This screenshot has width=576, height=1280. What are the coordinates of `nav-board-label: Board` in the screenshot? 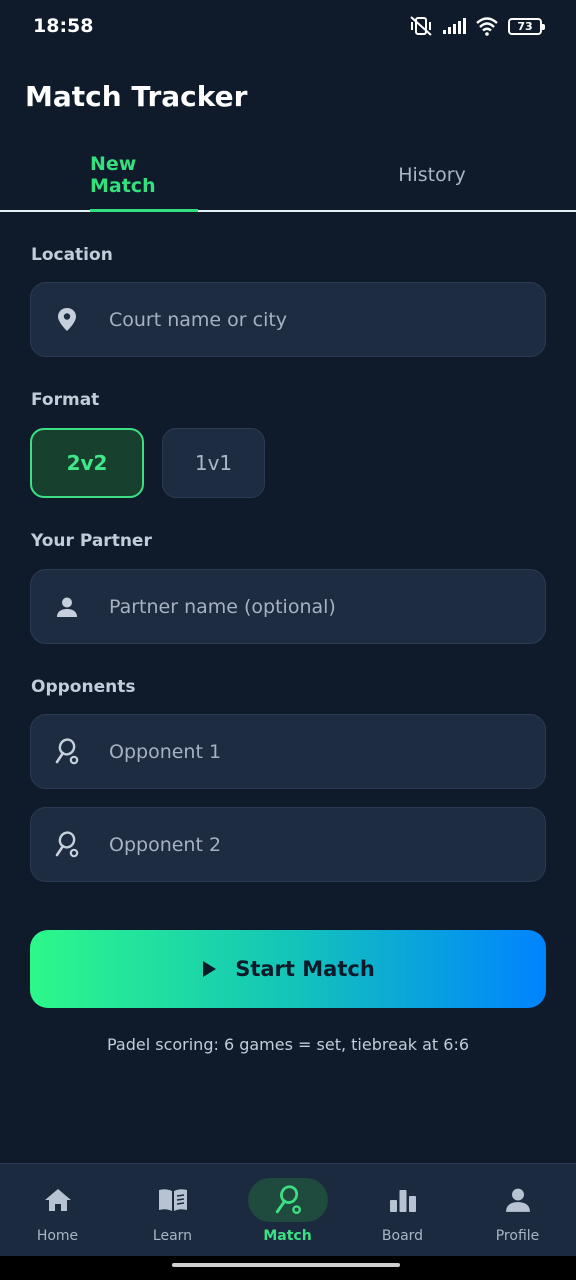 It's located at (402, 1236).